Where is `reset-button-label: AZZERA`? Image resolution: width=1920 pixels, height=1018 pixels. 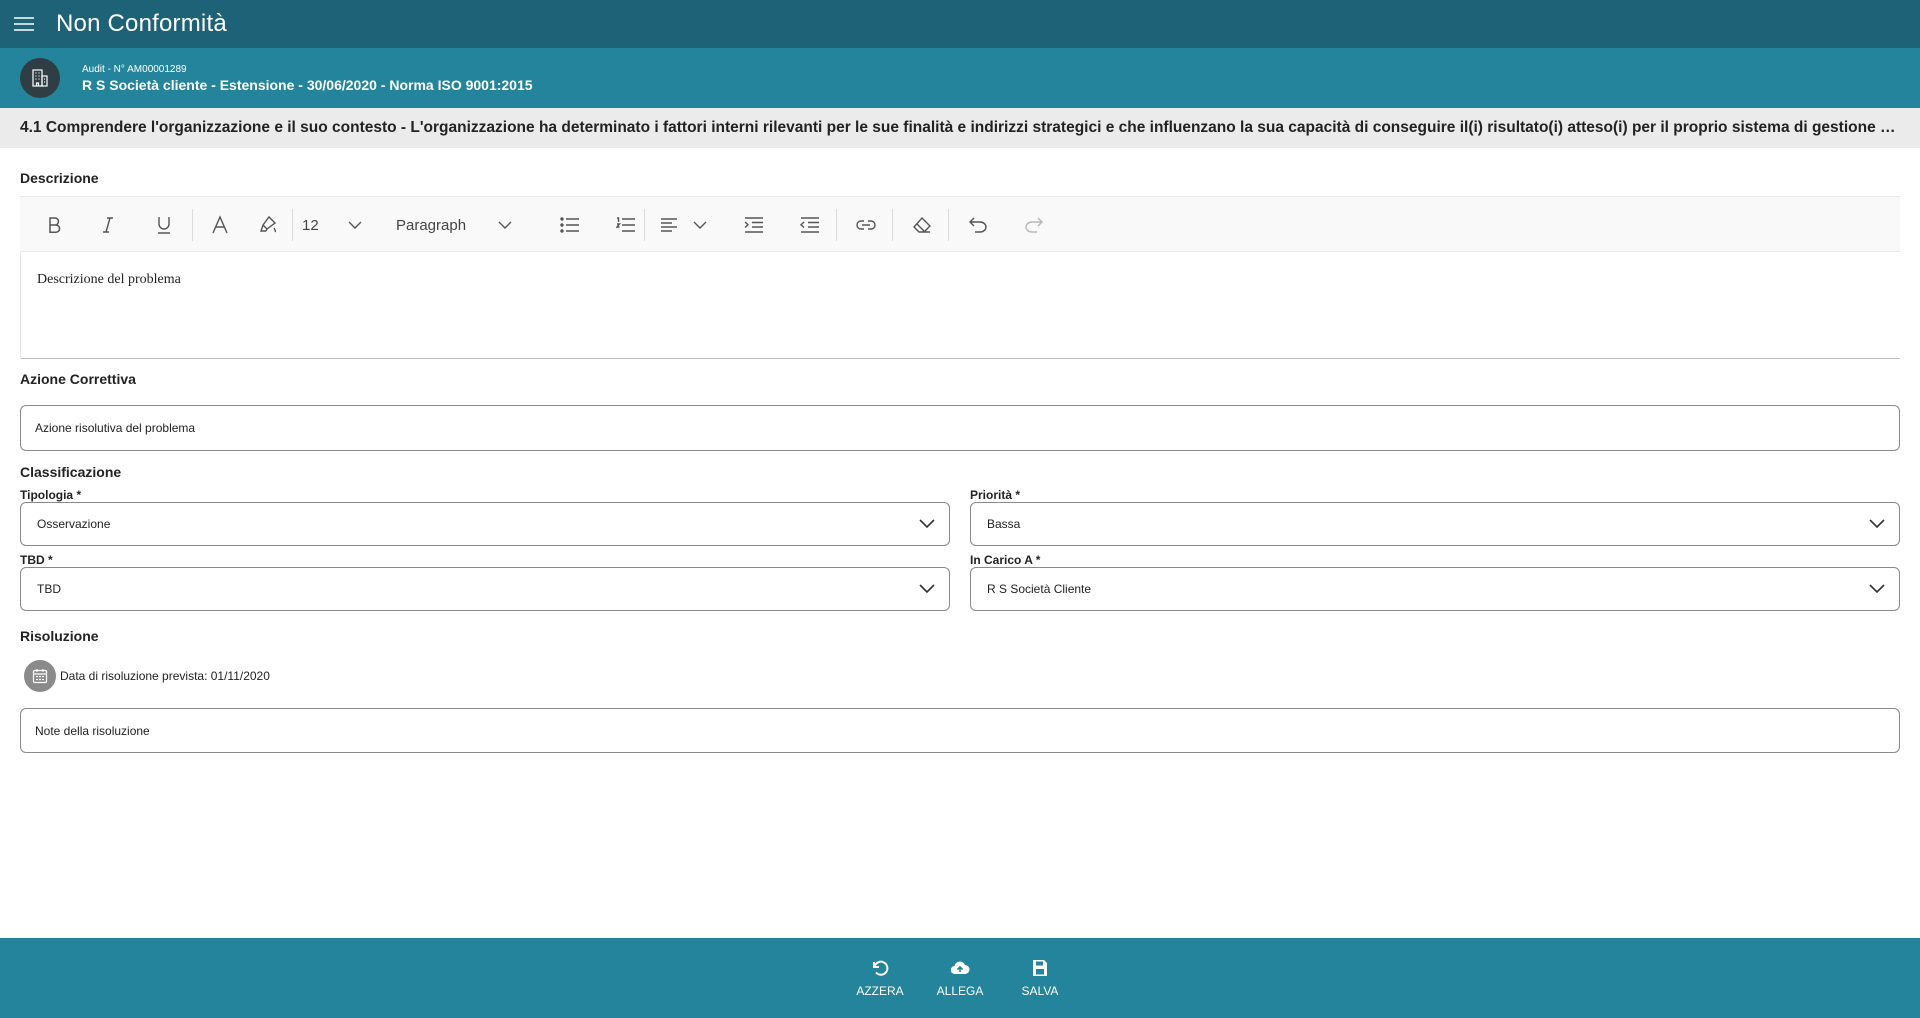
reset-button-label: AZZERA is located at coordinates (880, 991).